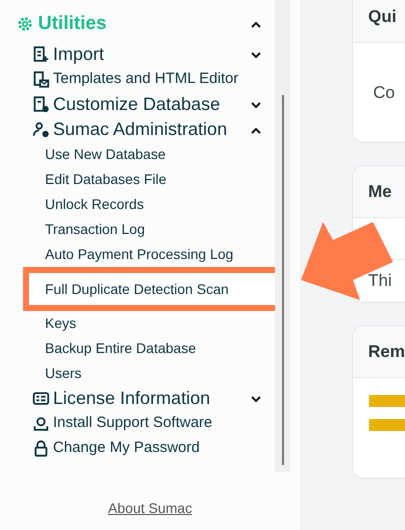  Describe the element at coordinates (120, 348) in the screenshot. I see `submenu-item: Backup Entire Database` at that location.